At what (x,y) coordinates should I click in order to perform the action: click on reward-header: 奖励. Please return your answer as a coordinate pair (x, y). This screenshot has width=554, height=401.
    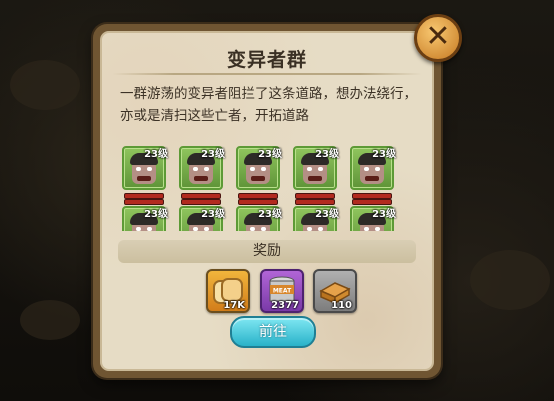
    Looking at the image, I should click on (267, 251).